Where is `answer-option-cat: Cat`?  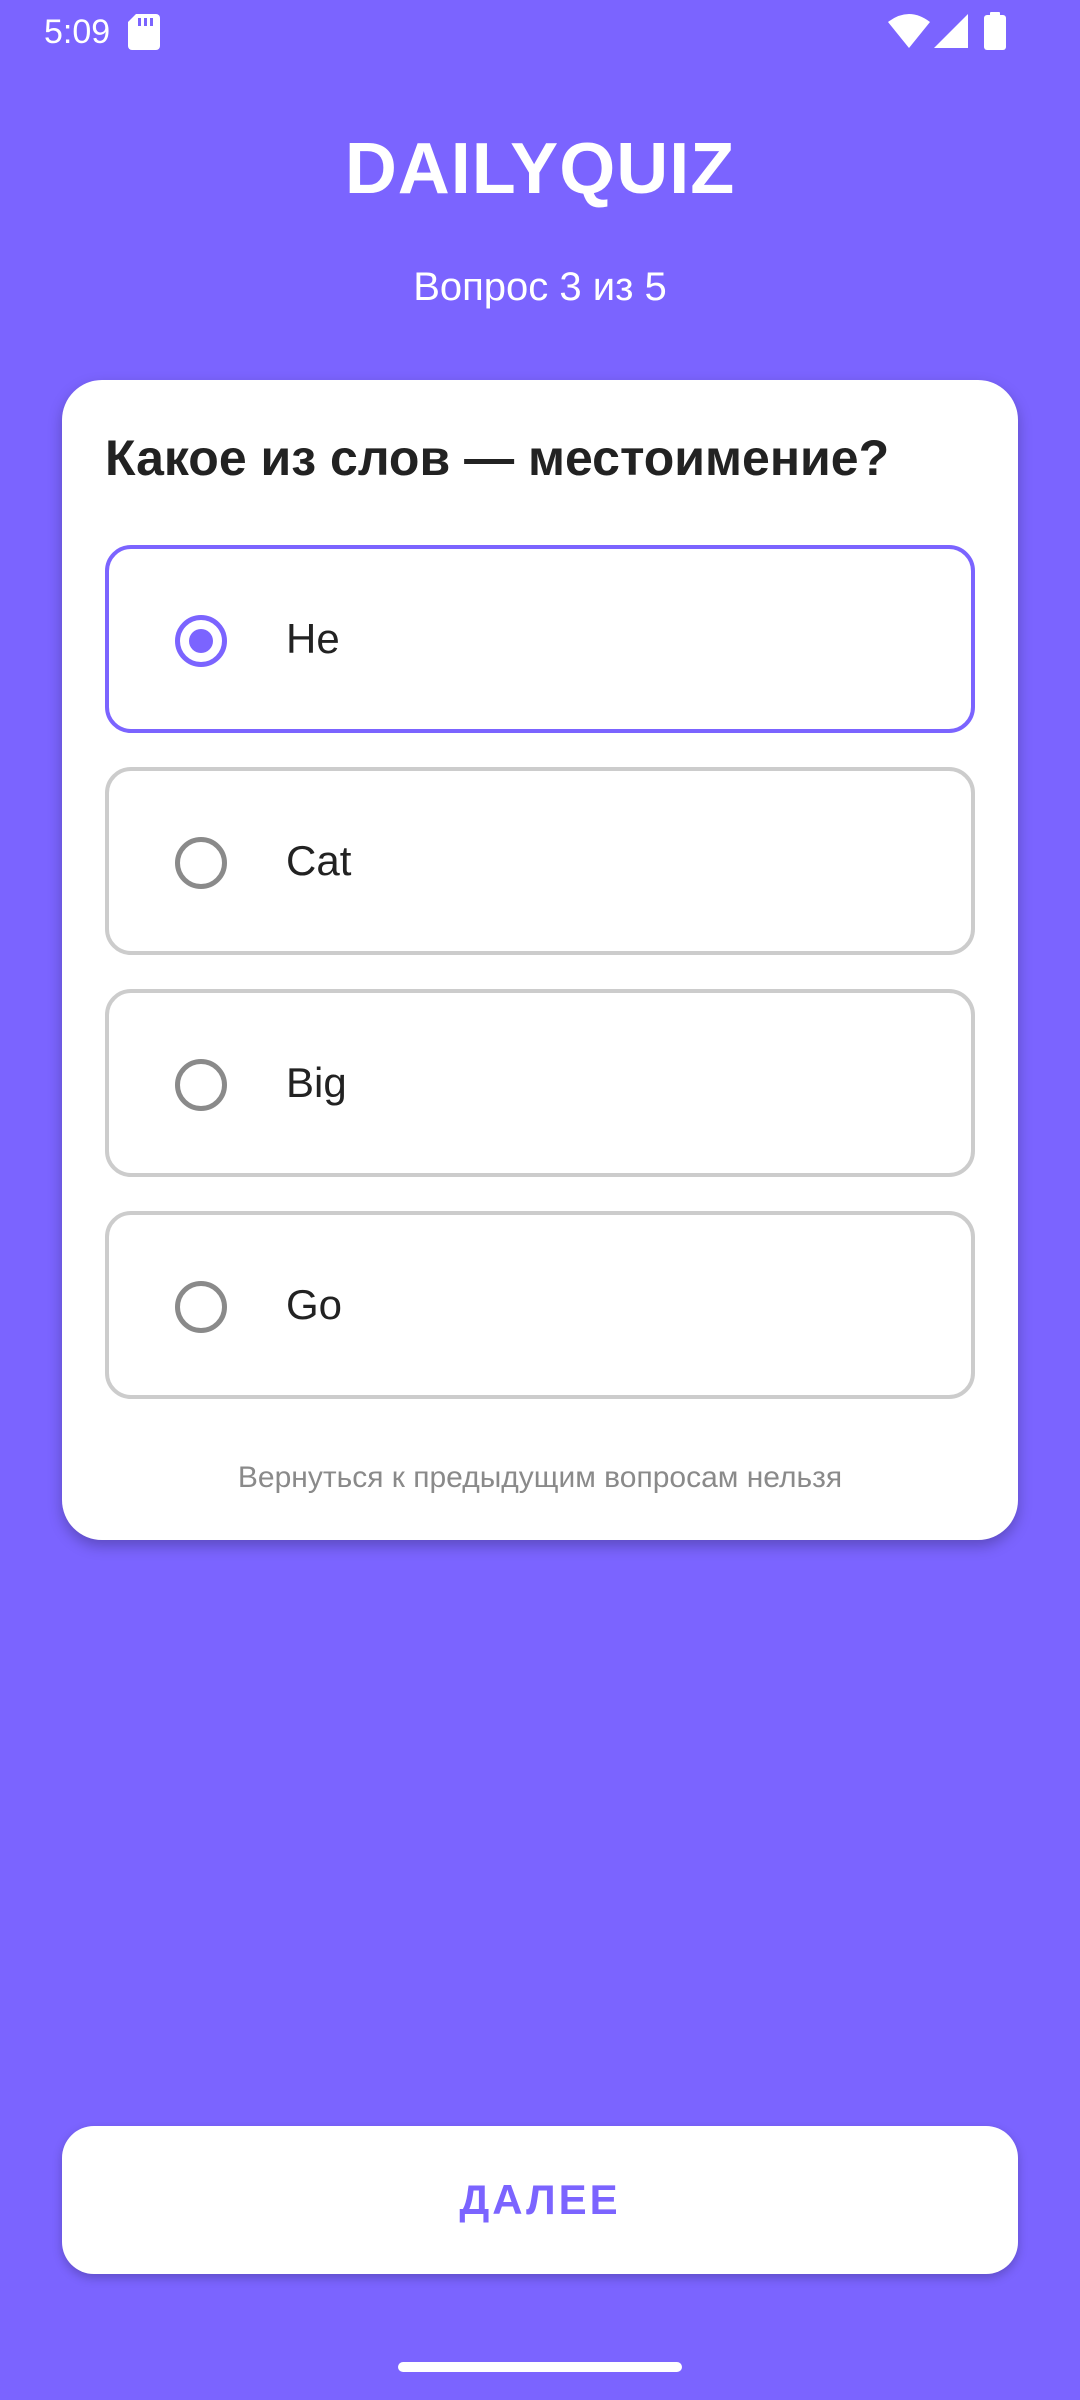
answer-option-cat: Cat is located at coordinates (540, 861).